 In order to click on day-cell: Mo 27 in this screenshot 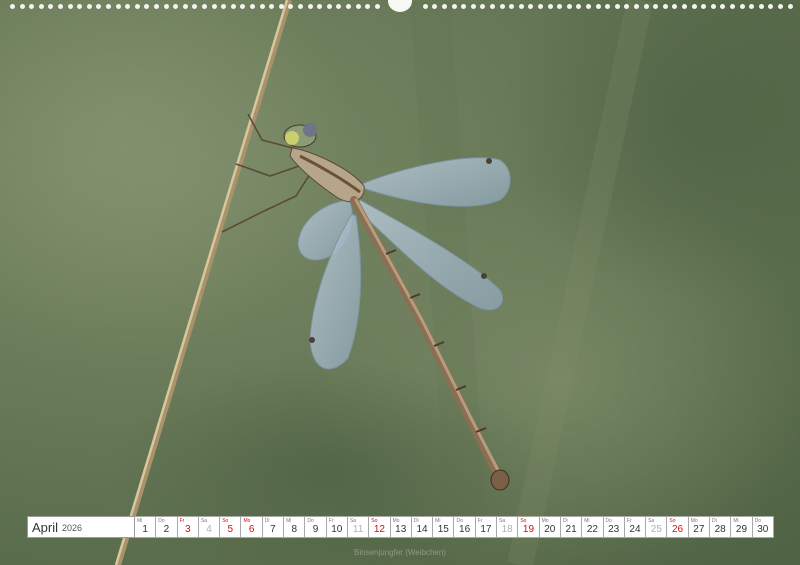, I will do `click(699, 527)`.